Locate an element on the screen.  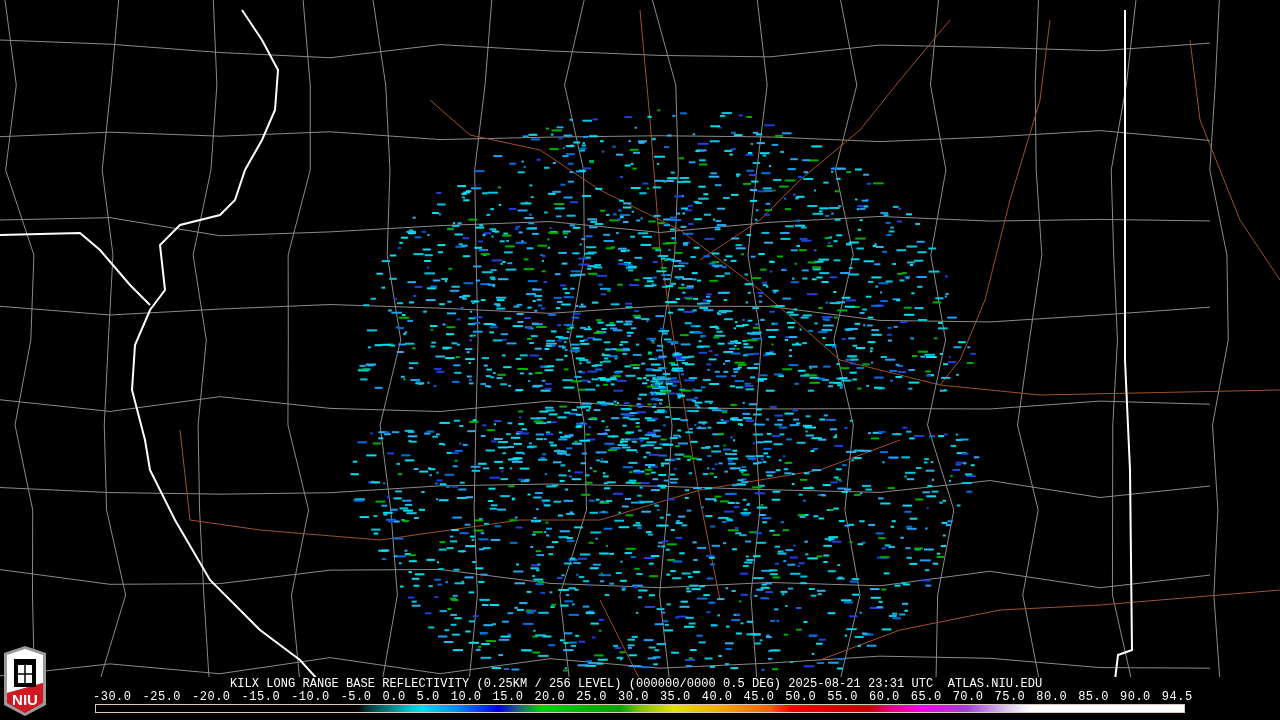
scale-label: -15.0 is located at coordinates (261, 697).